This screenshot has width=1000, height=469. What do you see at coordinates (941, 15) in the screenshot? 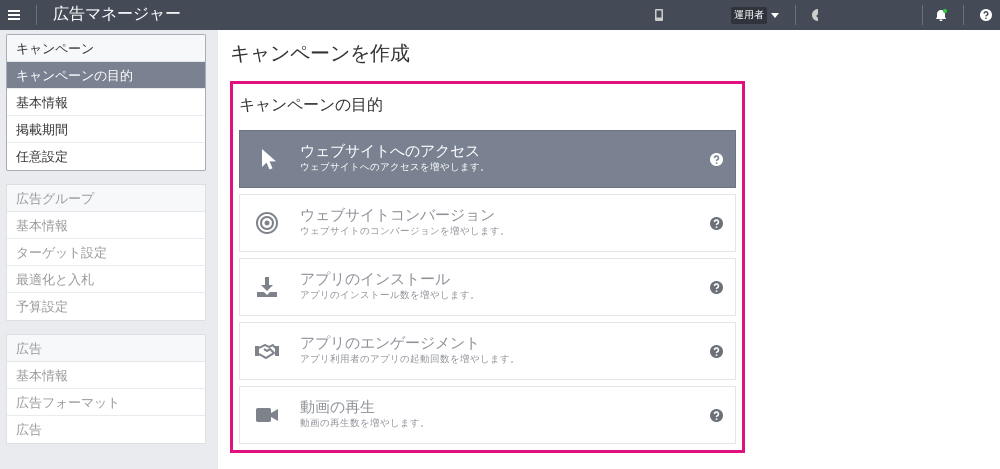
I see `bell-icon` at bounding box center [941, 15].